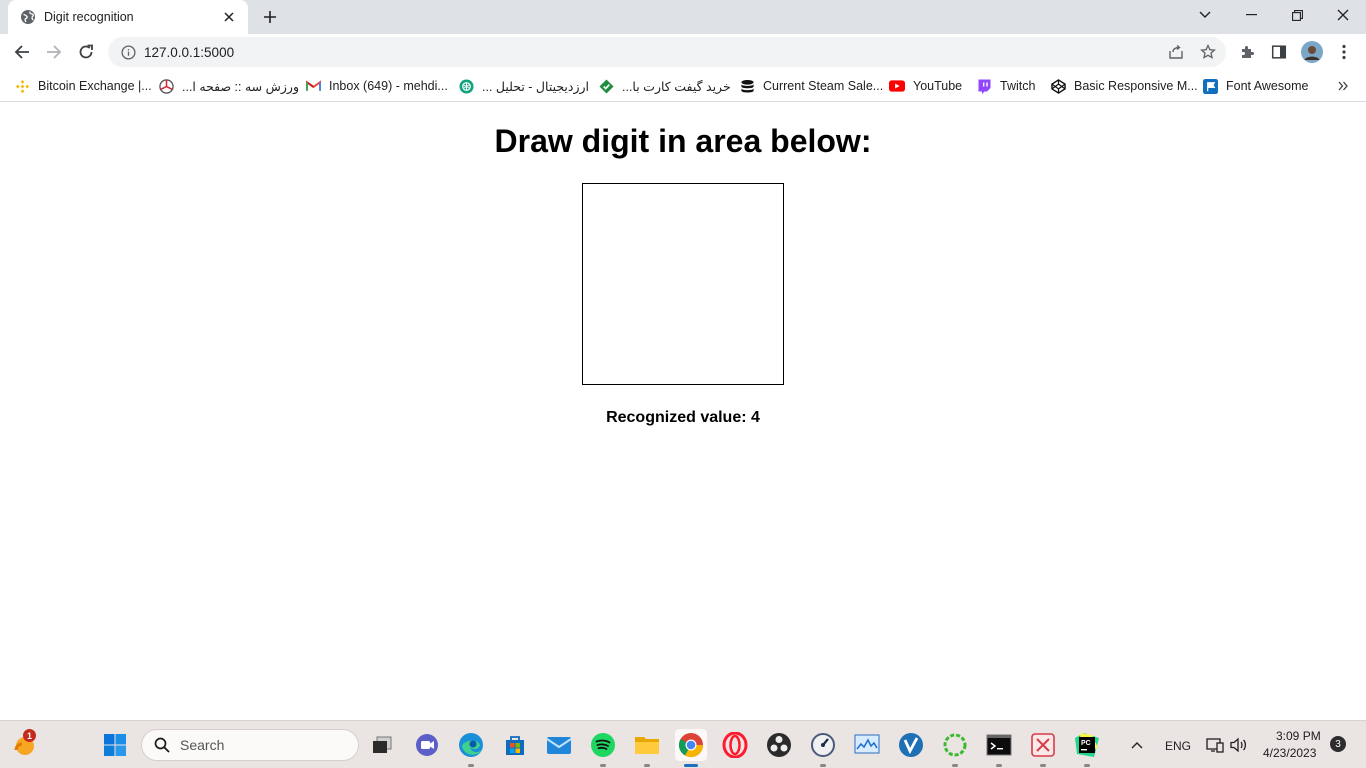 The width and height of the screenshot is (1366, 768). I want to click on task-view-icon, so click(382, 745).